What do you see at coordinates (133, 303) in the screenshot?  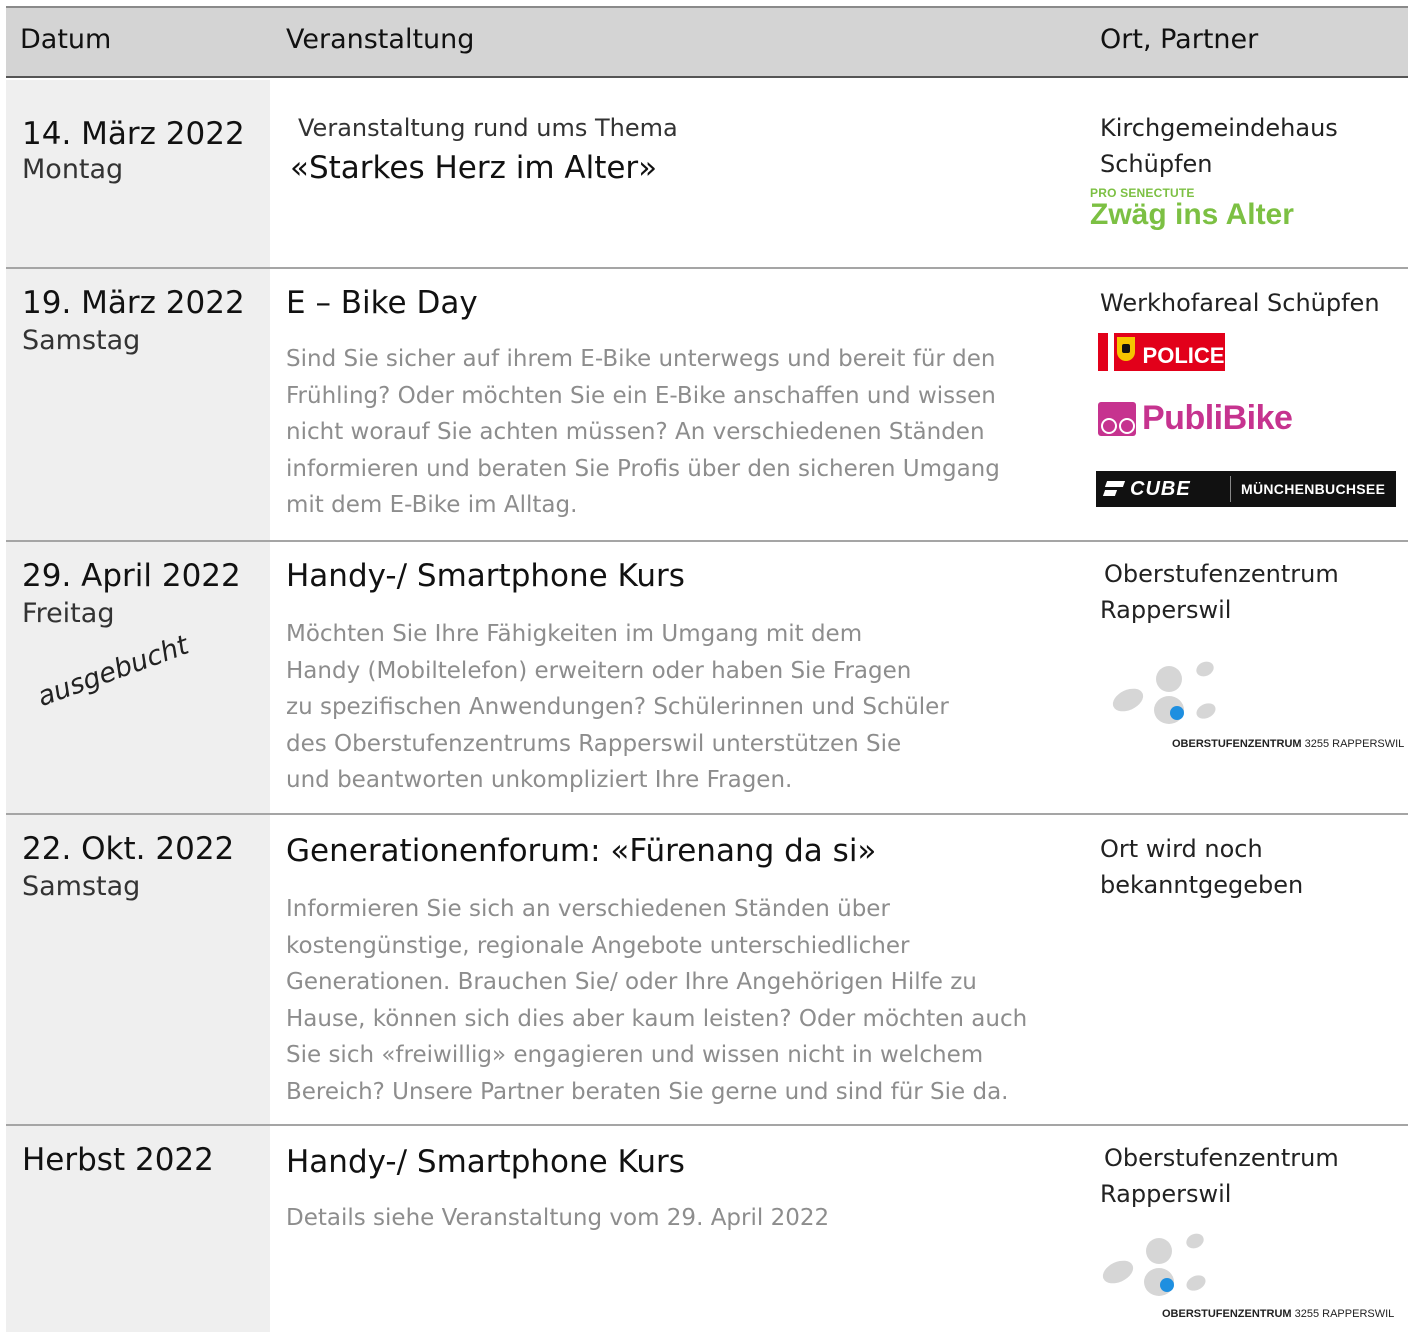 I see `event-date: 19. März 2022` at bounding box center [133, 303].